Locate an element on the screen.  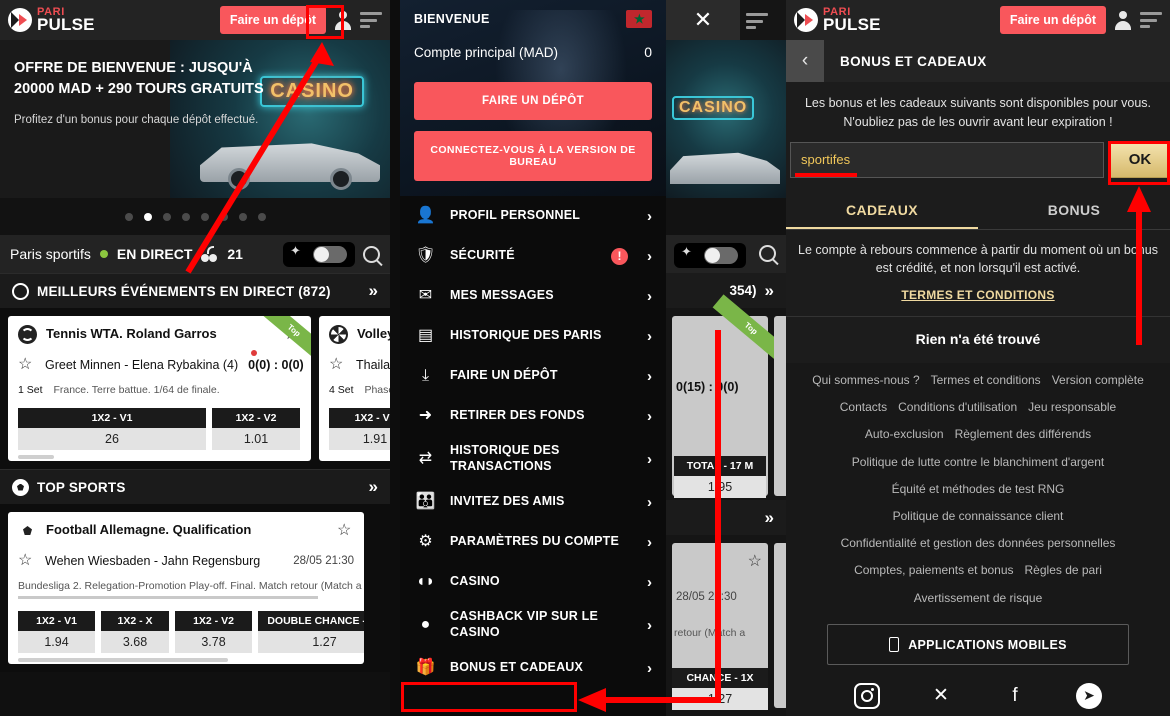
footer-link: Équité et méthodes de test RNG is located at coordinates (978, 489).